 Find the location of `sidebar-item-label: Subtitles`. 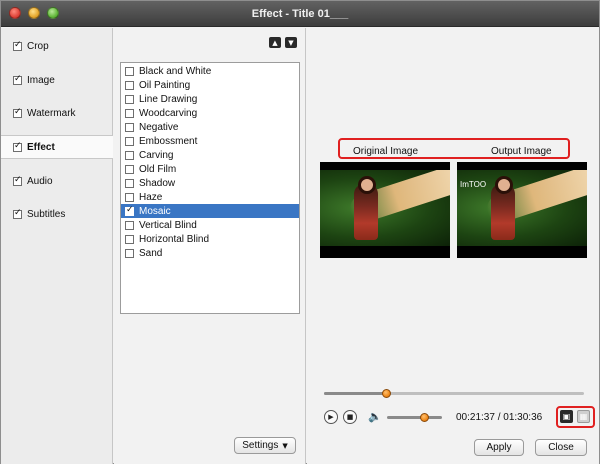

sidebar-item-label: Subtitles is located at coordinates (46, 214).